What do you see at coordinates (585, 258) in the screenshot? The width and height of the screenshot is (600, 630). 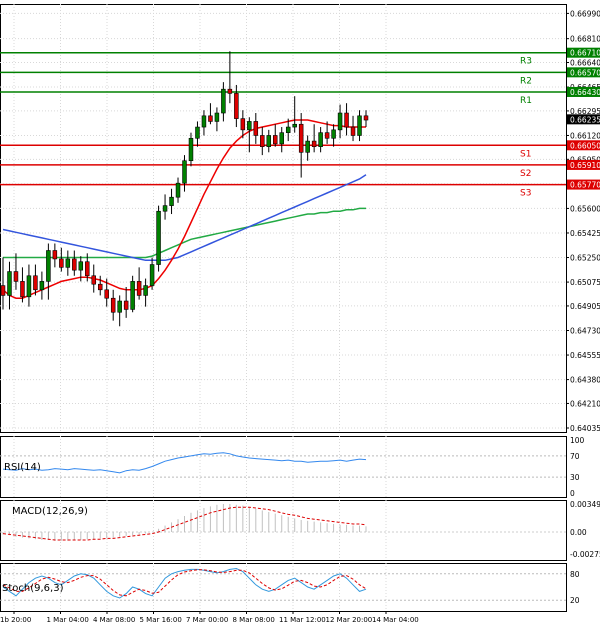 I see `y-tick-label: 0.65250` at bounding box center [585, 258].